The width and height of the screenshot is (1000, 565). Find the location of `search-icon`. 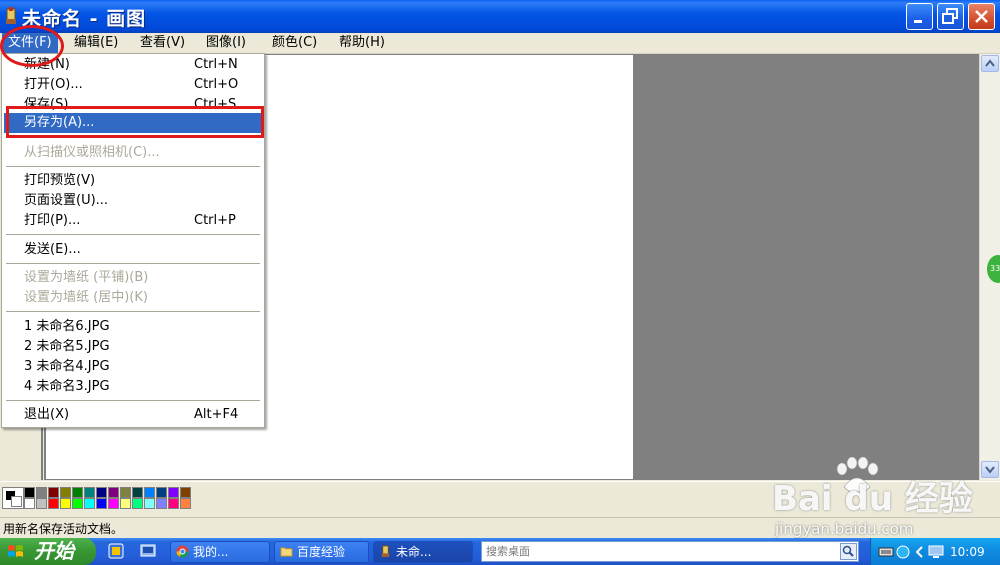

search-icon is located at coordinates (848, 551).